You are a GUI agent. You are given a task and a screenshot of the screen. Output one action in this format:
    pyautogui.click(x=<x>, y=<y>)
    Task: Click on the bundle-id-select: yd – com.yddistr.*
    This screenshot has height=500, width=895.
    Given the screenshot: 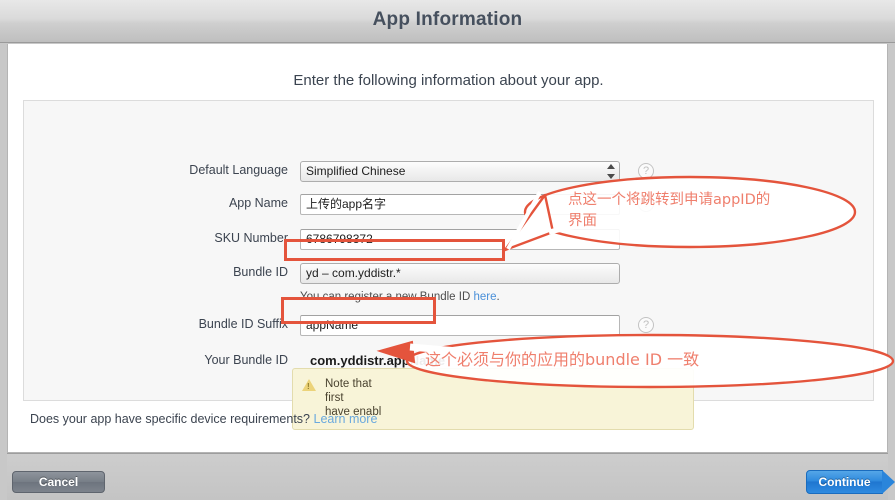 What is the action you would take?
    pyautogui.click(x=460, y=273)
    